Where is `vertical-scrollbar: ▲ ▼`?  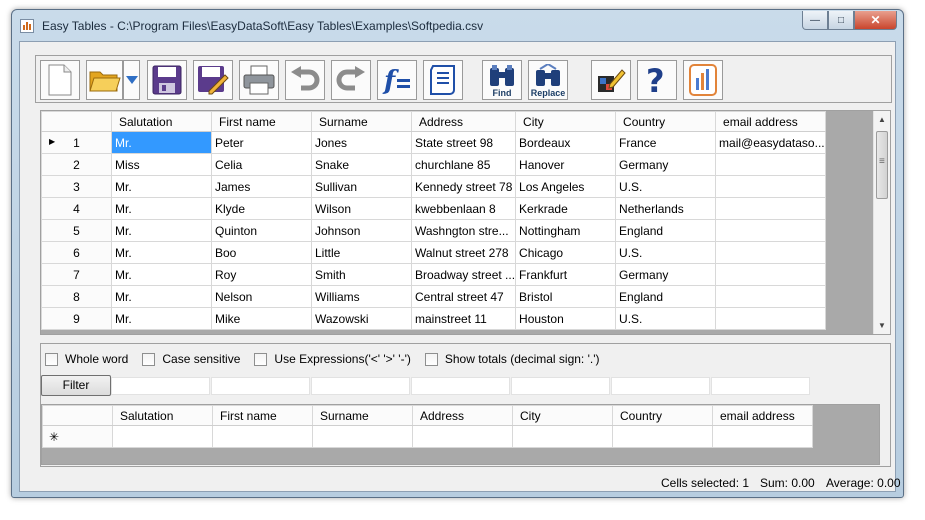
vertical-scrollbar: ▲ ▼ is located at coordinates (881, 222).